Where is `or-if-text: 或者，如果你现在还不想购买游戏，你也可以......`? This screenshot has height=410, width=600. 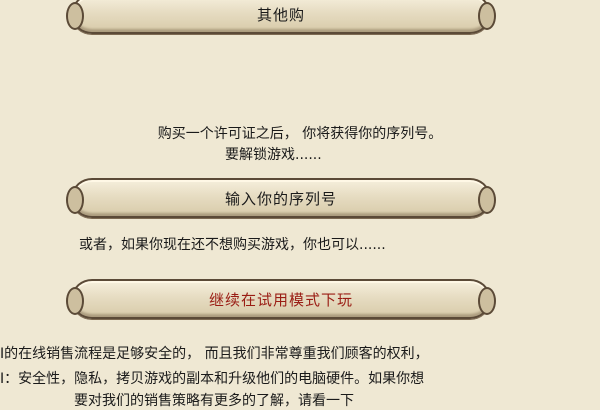
or-if-text: 或者，如果你现在还不想购买游戏，你也可以...... is located at coordinates (232, 245).